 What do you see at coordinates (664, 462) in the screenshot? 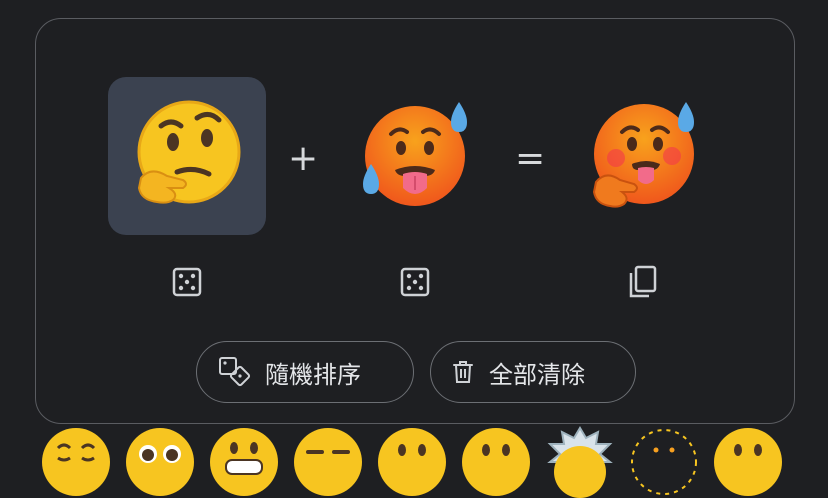
I see `dotted-line-face-icon` at bounding box center [664, 462].